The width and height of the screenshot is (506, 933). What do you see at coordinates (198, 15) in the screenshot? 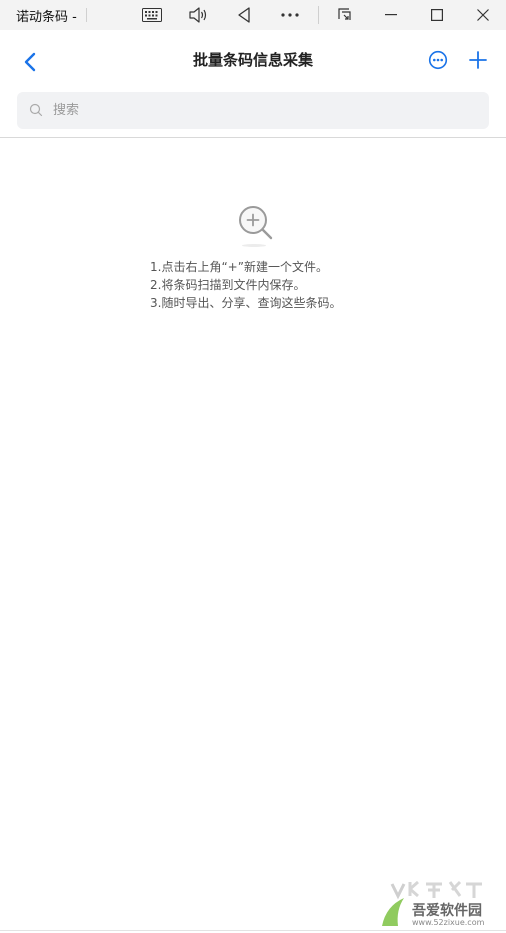
I see `volume-icon` at bounding box center [198, 15].